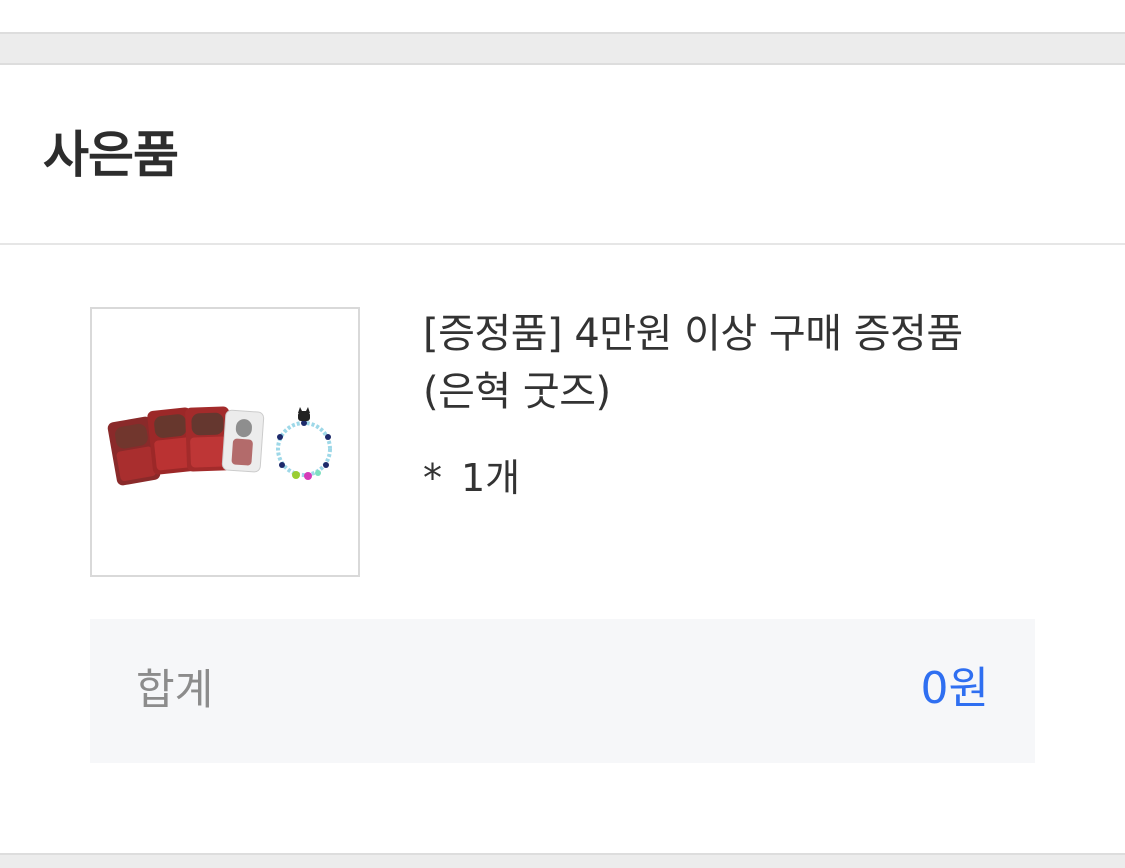  I want to click on quantity-marker: *, so click(432, 478).